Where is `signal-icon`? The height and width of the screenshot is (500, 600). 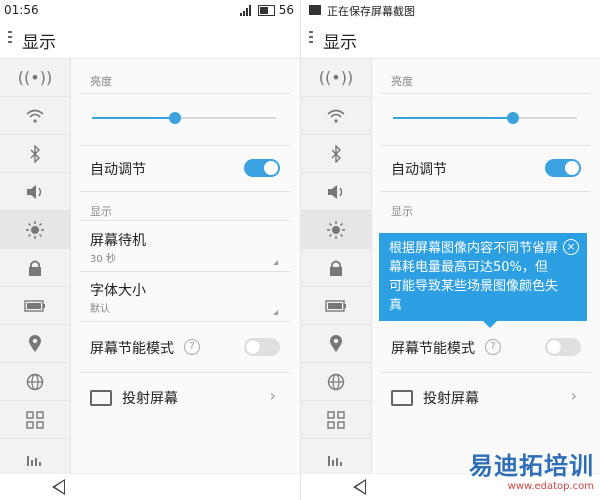 signal-icon is located at coordinates (246, 10).